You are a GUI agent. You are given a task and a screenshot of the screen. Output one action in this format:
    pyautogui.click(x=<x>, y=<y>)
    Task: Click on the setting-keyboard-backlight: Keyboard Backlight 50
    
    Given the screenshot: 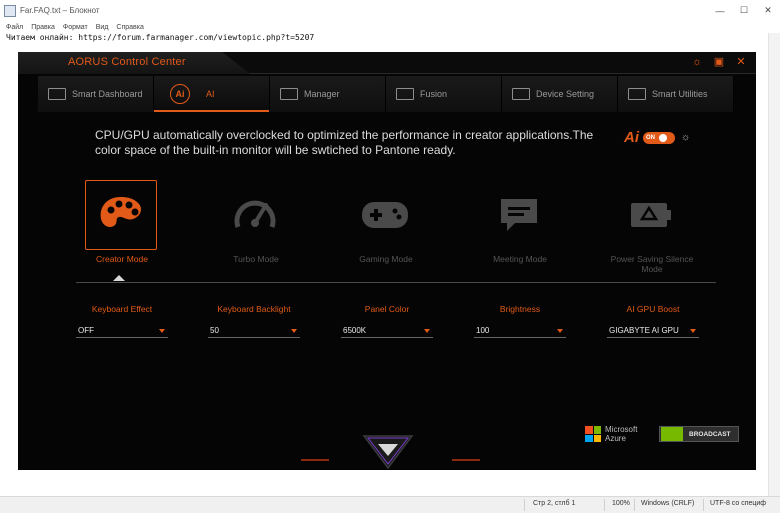 What is the action you would take?
    pyautogui.click(x=254, y=321)
    